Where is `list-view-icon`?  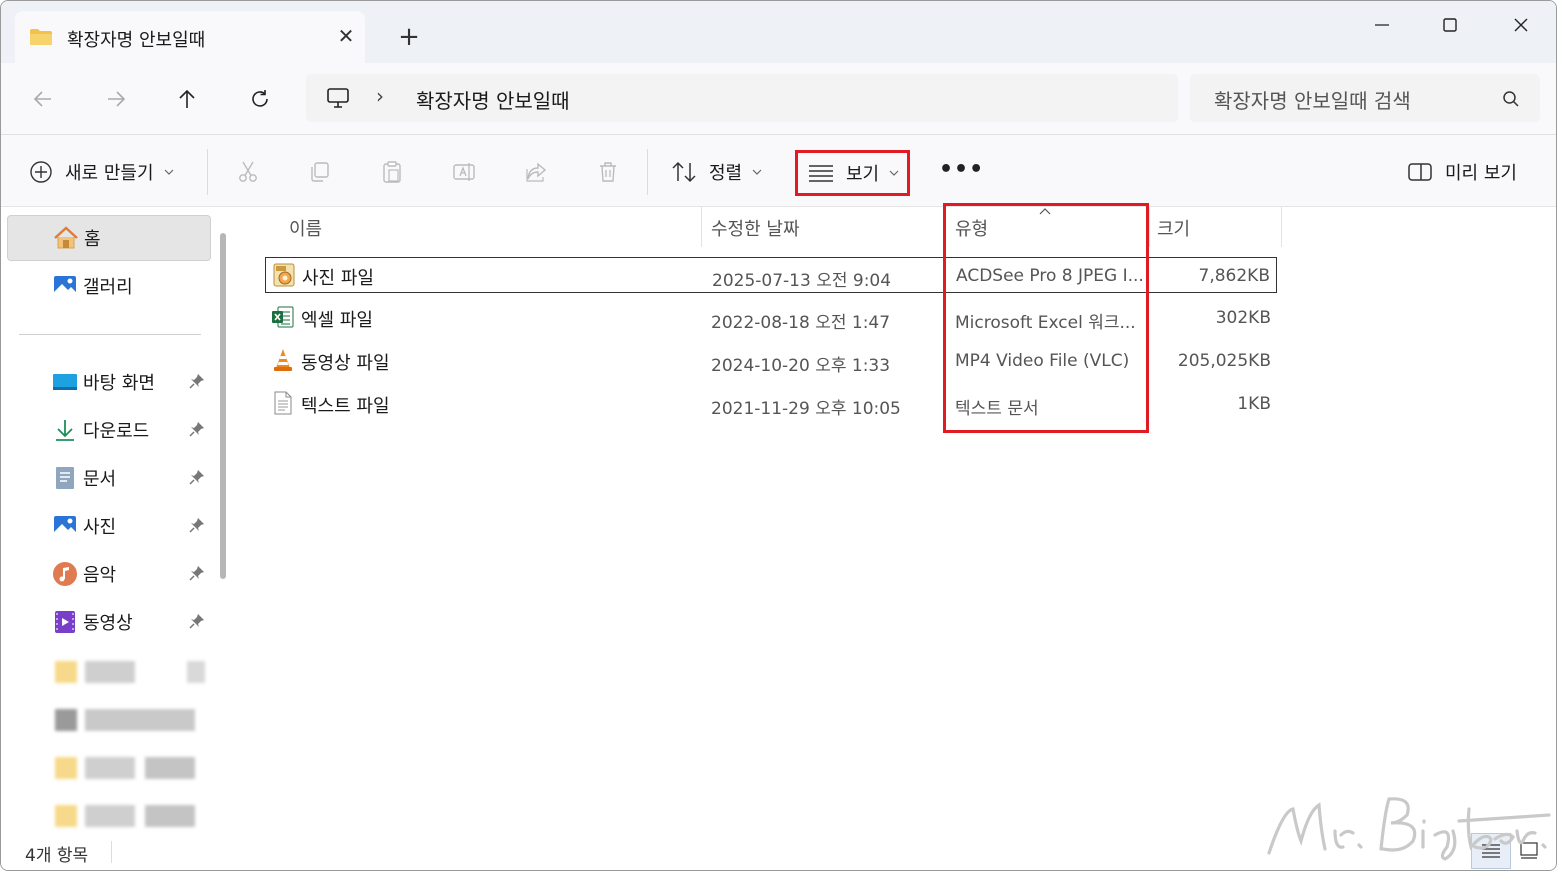 list-view-icon is located at coordinates (821, 173).